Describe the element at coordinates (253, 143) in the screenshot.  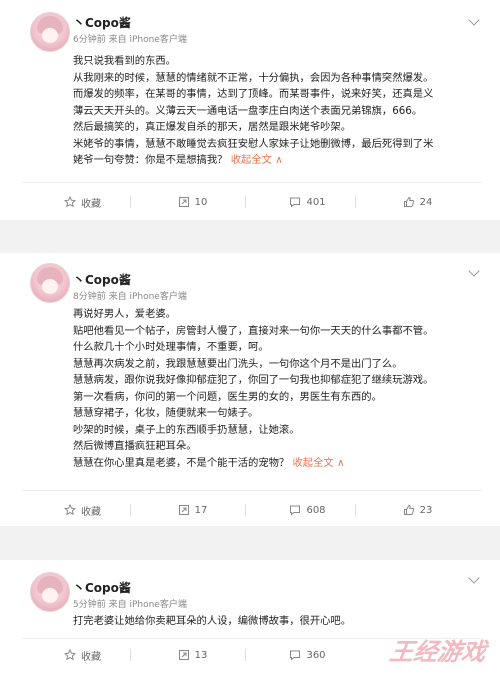
I see `content-line: 米姥爷的事情，慧慧不敢睡觉去疯狂安慰人家妹子让她删微博，最后死得到了米` at that location.